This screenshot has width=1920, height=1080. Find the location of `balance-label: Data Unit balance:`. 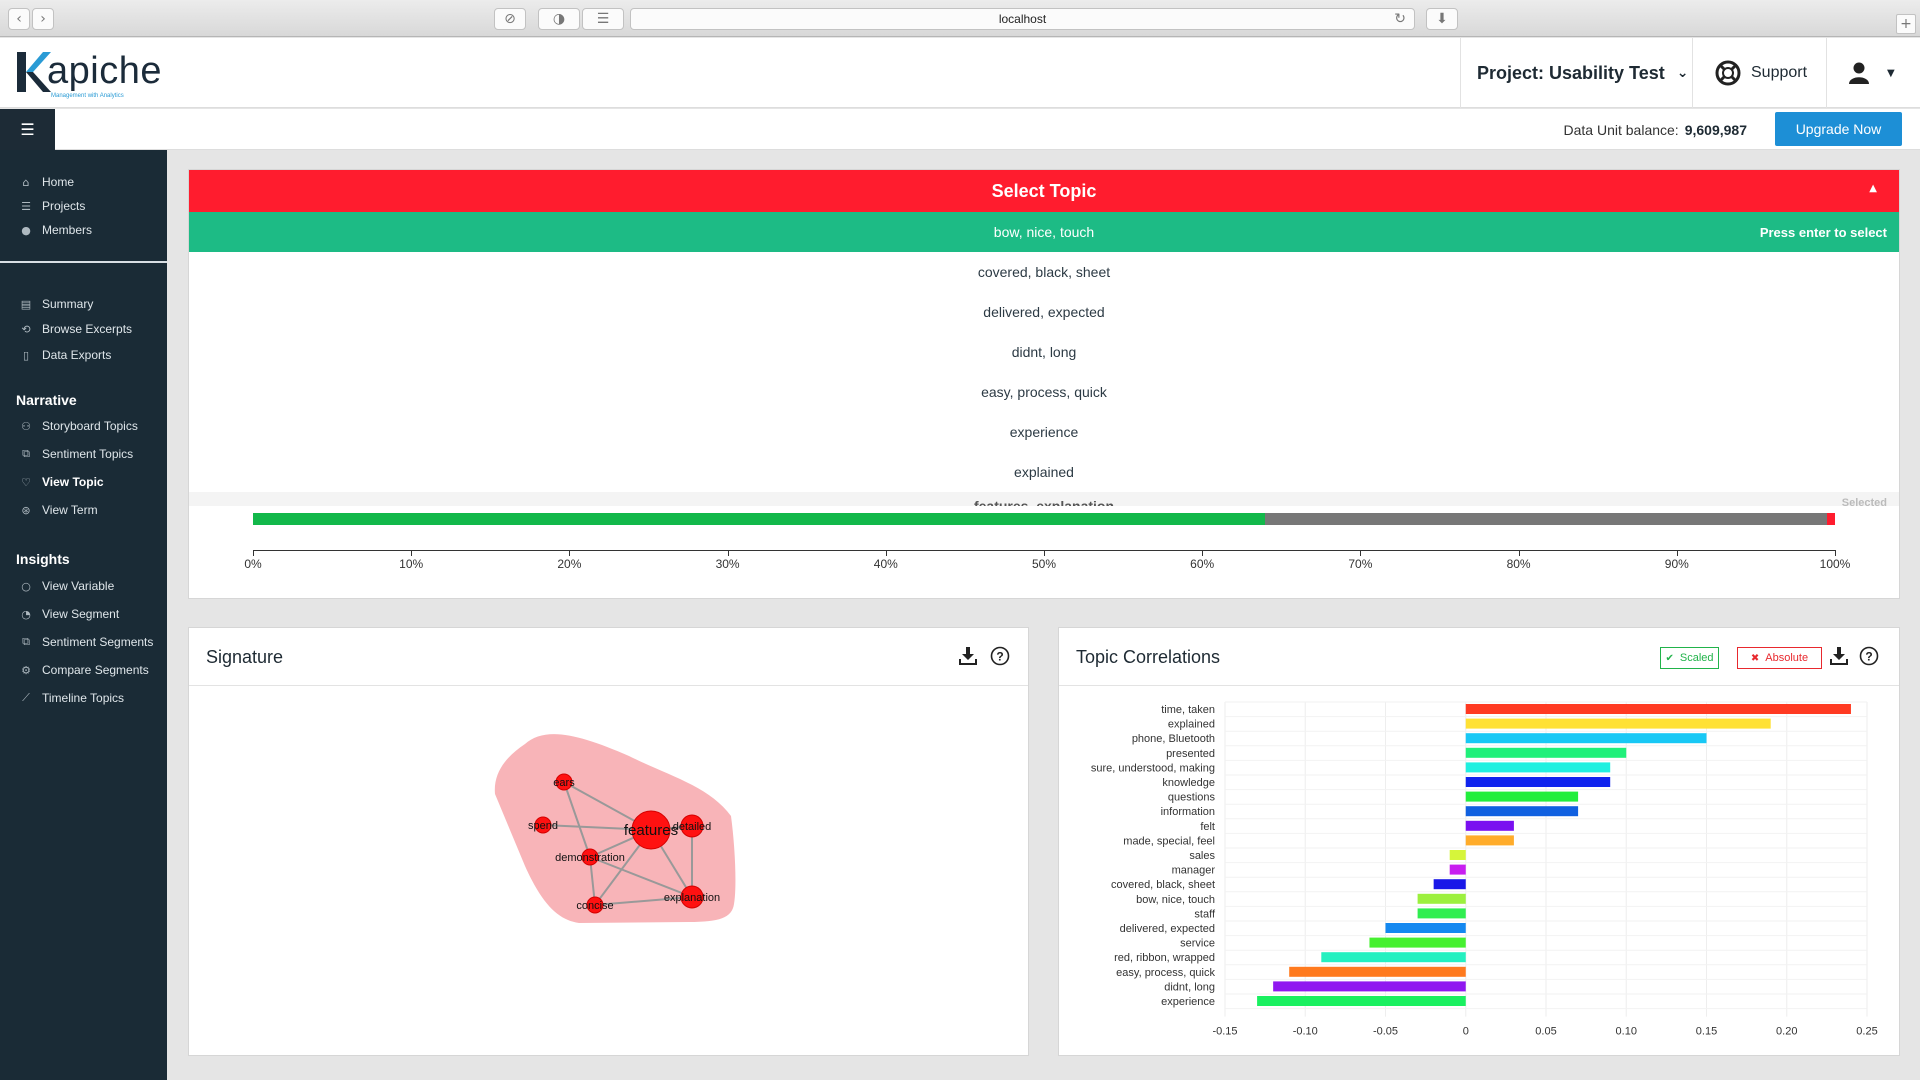

balance-label: Data Unit balance: is located at coordinates (1621, 129).